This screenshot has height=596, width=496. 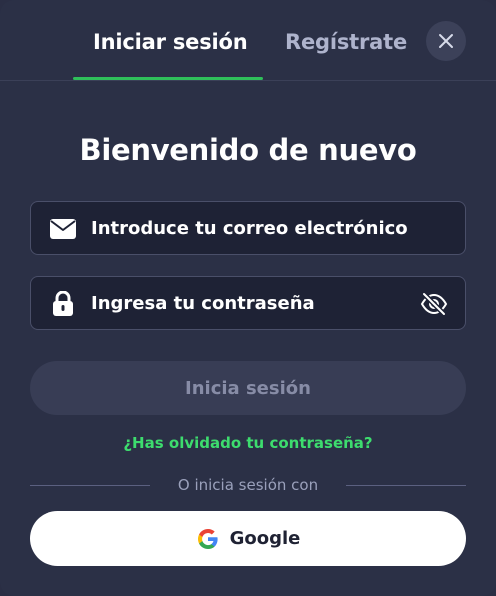 I want to click on email-input, so click(x=251, y=228).